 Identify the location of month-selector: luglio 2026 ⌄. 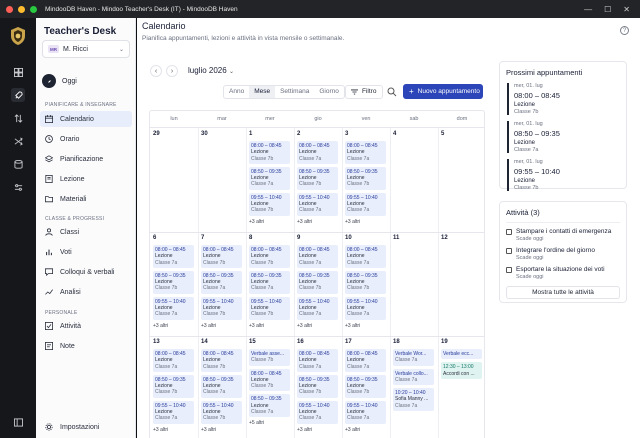
(211, 70).